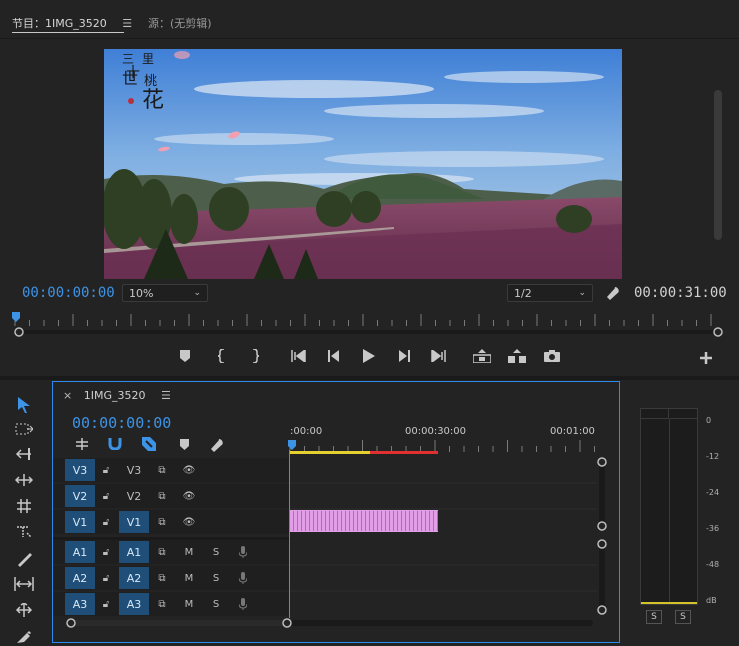 The image size is (739, 646). I want to click on vertical-scrollbar, so click(602, 536).